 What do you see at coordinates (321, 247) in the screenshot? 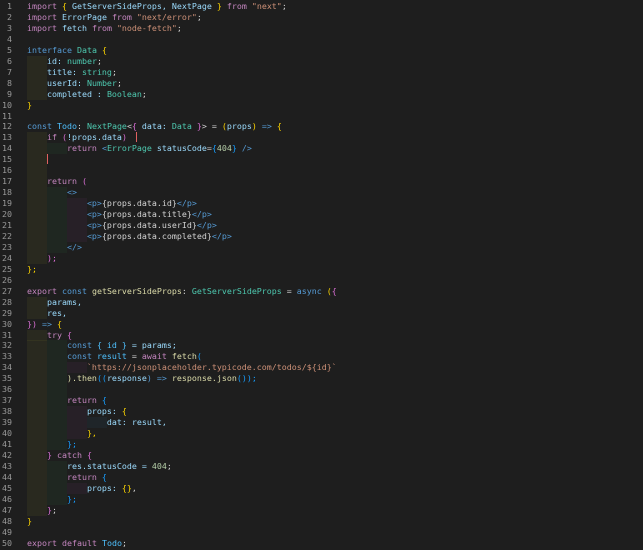
I see `code-line: 23 </>` at bounding box center [321, 247].